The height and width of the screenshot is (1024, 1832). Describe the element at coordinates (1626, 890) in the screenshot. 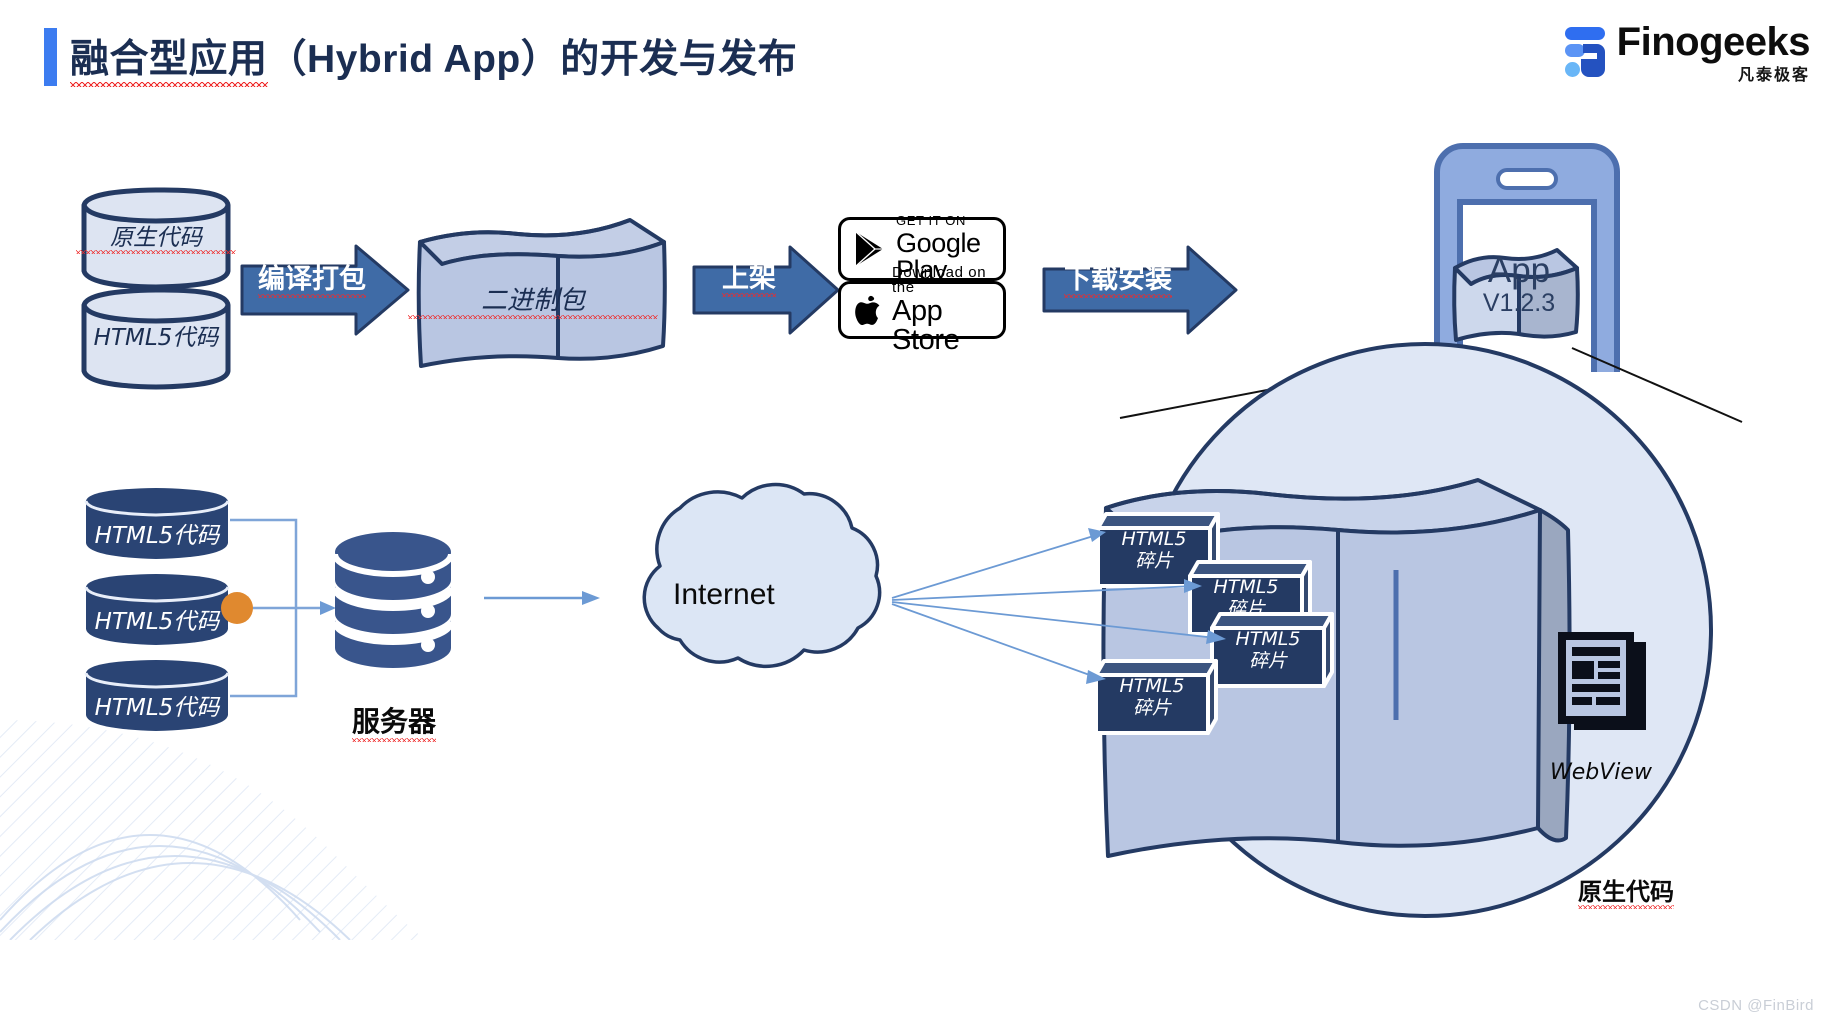

I see `native-code-label: 原生代码` at that location.